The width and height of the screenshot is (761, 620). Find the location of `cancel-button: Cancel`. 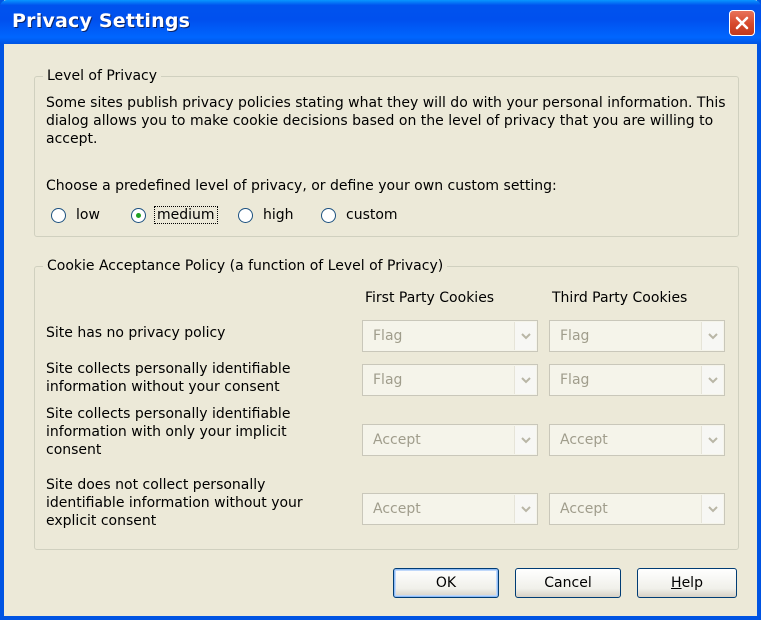

cancel-button: Cancel is located at coordinates (568, 583).